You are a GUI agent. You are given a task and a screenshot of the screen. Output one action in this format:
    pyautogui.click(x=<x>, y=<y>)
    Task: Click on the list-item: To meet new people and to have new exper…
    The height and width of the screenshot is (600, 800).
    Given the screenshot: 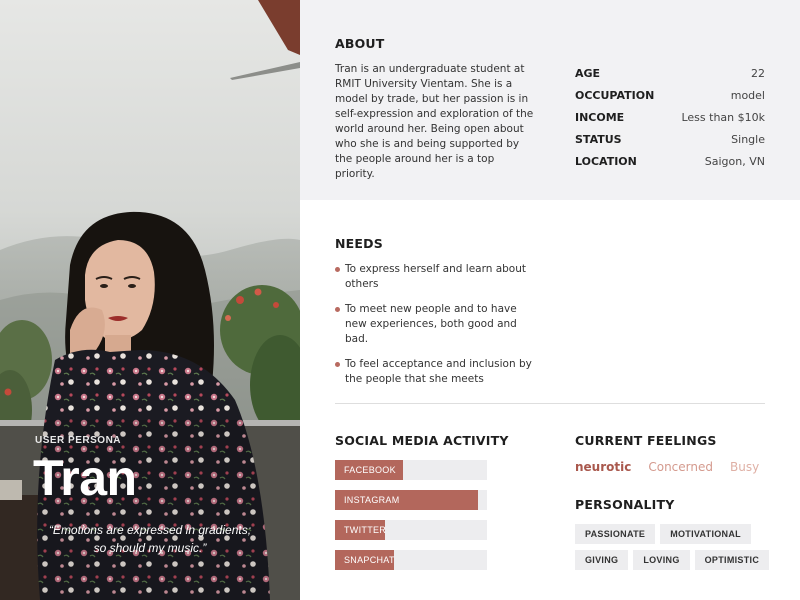 What is the action you would take?
    pyautogui.click(x=435, y=324)
    